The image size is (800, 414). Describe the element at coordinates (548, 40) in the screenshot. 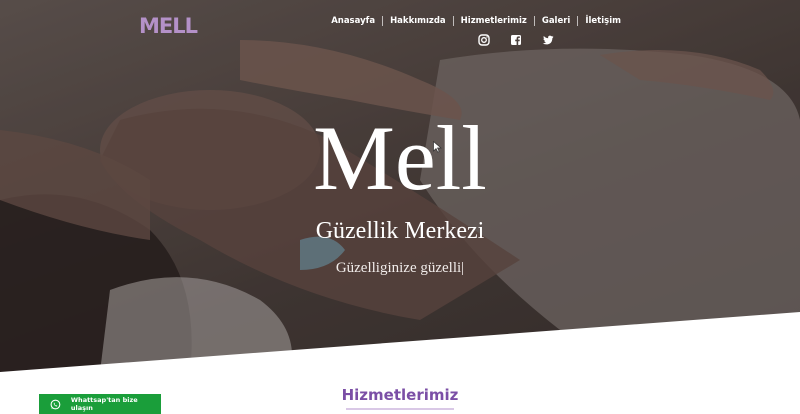

I see `twitter-icon` at that location.